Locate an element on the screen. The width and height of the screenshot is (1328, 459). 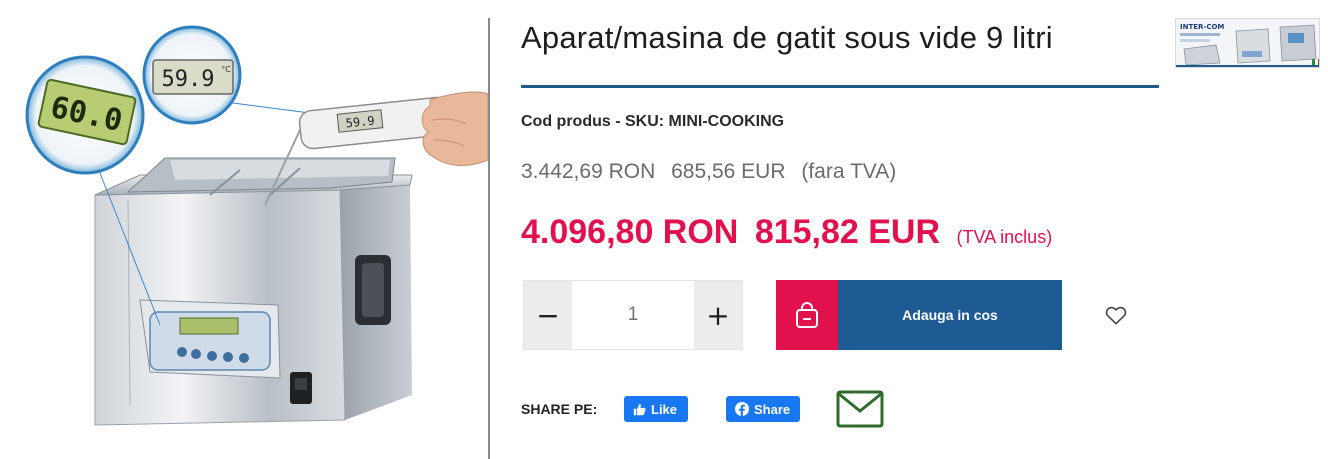
facebook-like-button: Like is located at coordinates (656, 409).